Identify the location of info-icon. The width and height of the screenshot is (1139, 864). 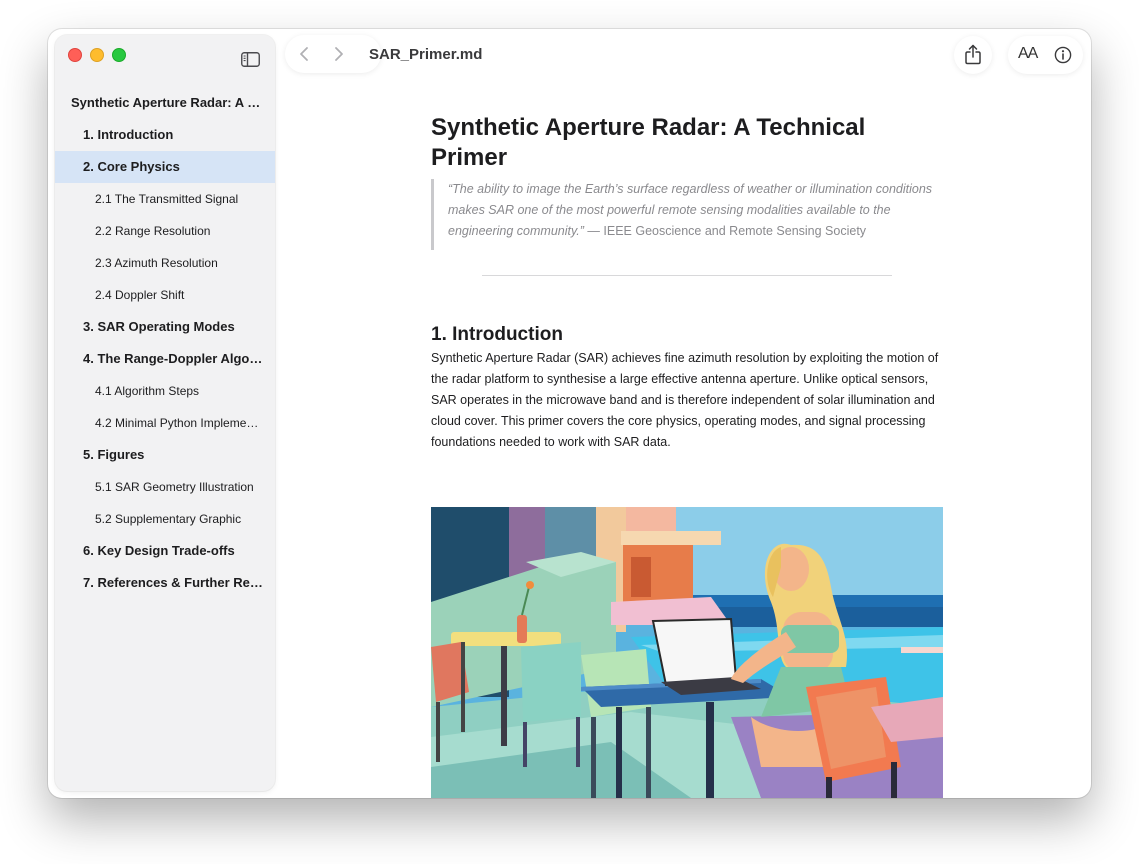
(1063, 55).